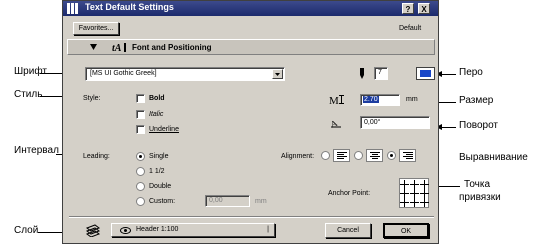 The height and width of the screenshot is (251, 542). What do you see at coordinates (493, 157) in the screenshot?
I see `annotation-alignment: Выравнивание` at bounding box center [493, 157].